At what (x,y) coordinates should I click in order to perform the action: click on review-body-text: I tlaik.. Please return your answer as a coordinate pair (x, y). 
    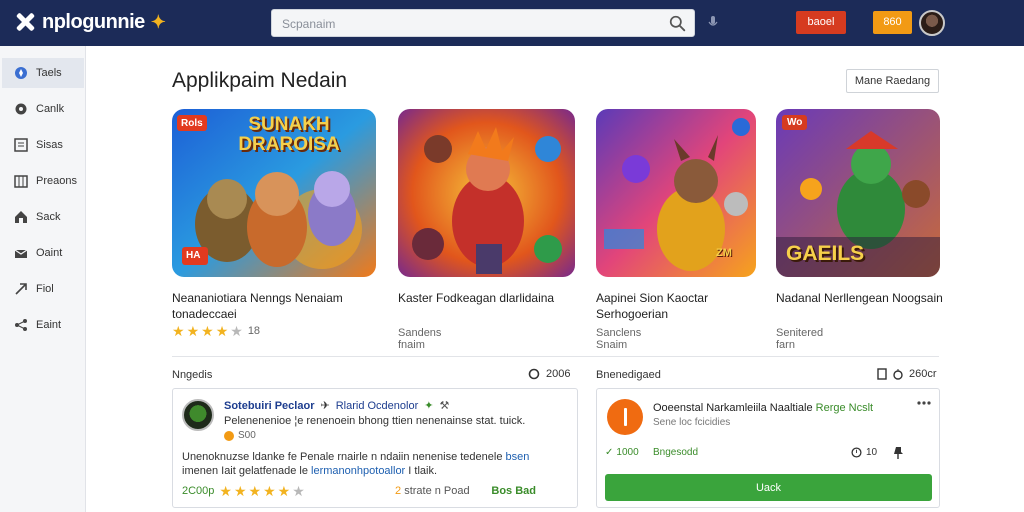
    Looking at the image, I should click on (421, 471).